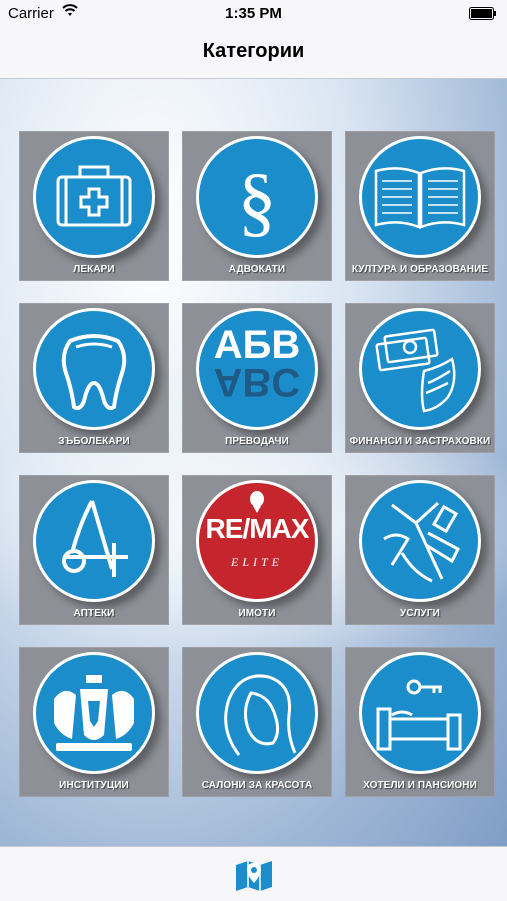  I want to click on category-label: ИМОТИ, so click(257, 613).